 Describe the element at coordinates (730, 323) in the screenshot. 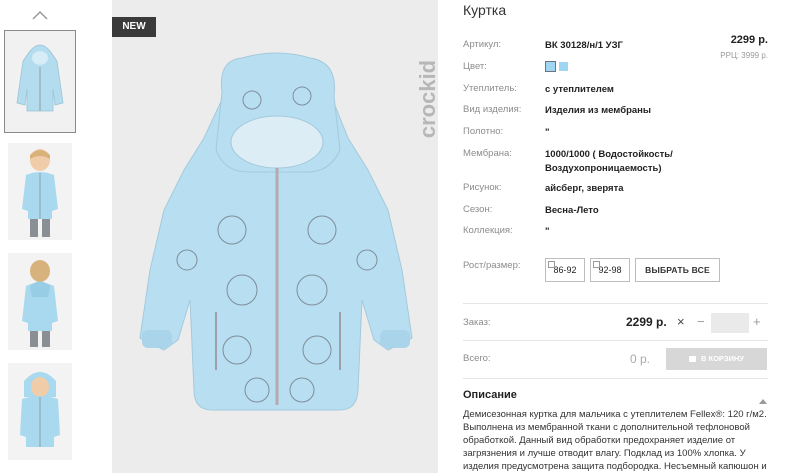

I see `quantity-input` at that location.